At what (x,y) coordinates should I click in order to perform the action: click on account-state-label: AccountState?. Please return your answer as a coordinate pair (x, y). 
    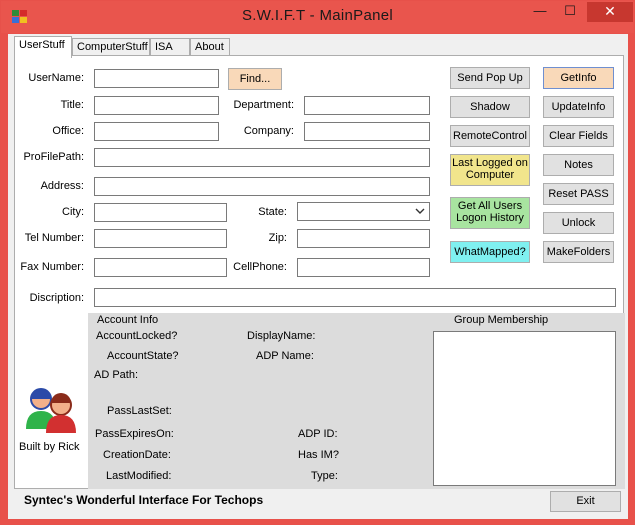
    Looking at the image, I should click on (143, 356).